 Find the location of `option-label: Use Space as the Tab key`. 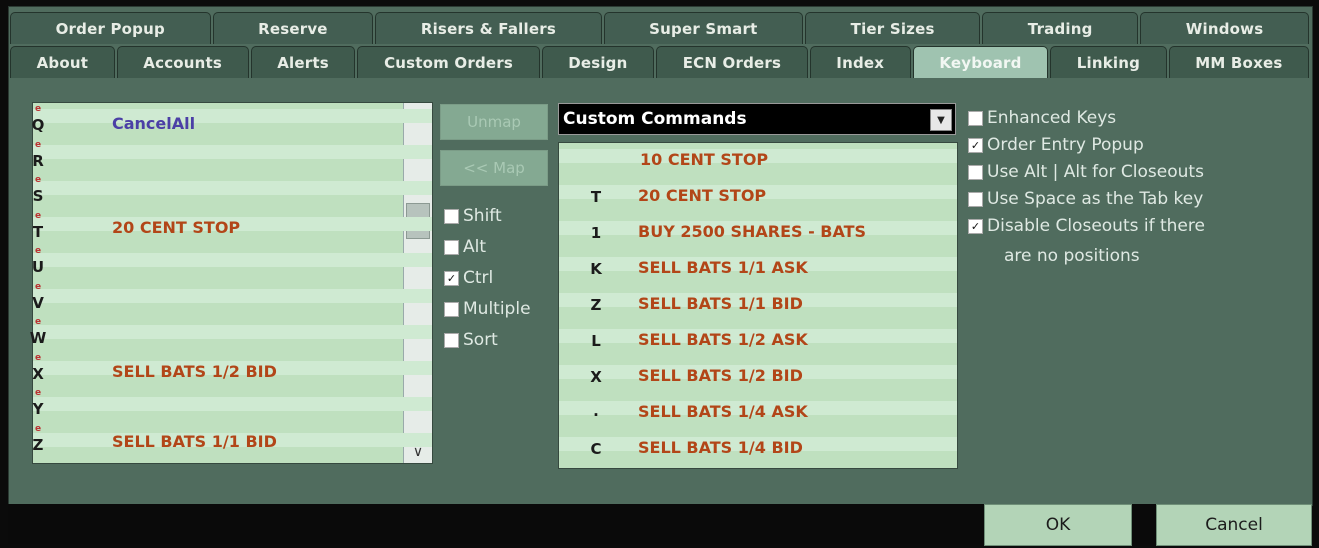

option-label: Use Space as the Tab key is located at coordinates (1095, 199).